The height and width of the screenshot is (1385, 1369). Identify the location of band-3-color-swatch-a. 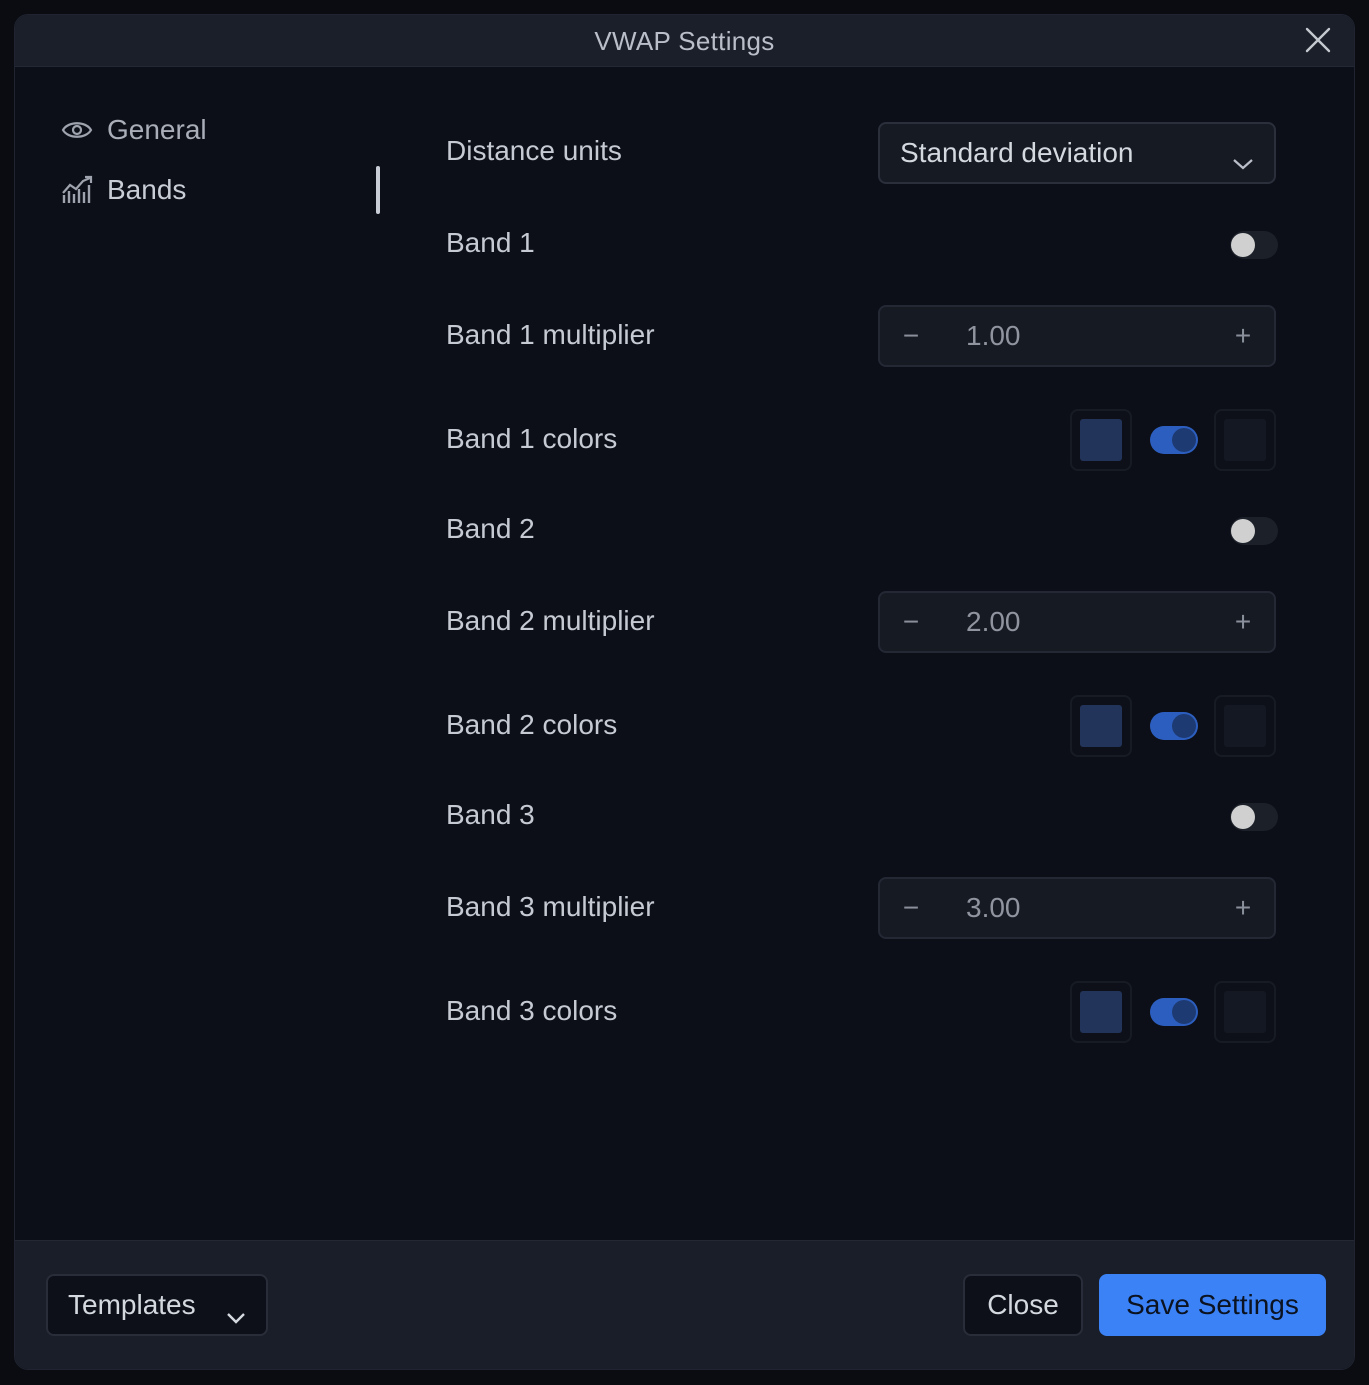
(1101, 1012).